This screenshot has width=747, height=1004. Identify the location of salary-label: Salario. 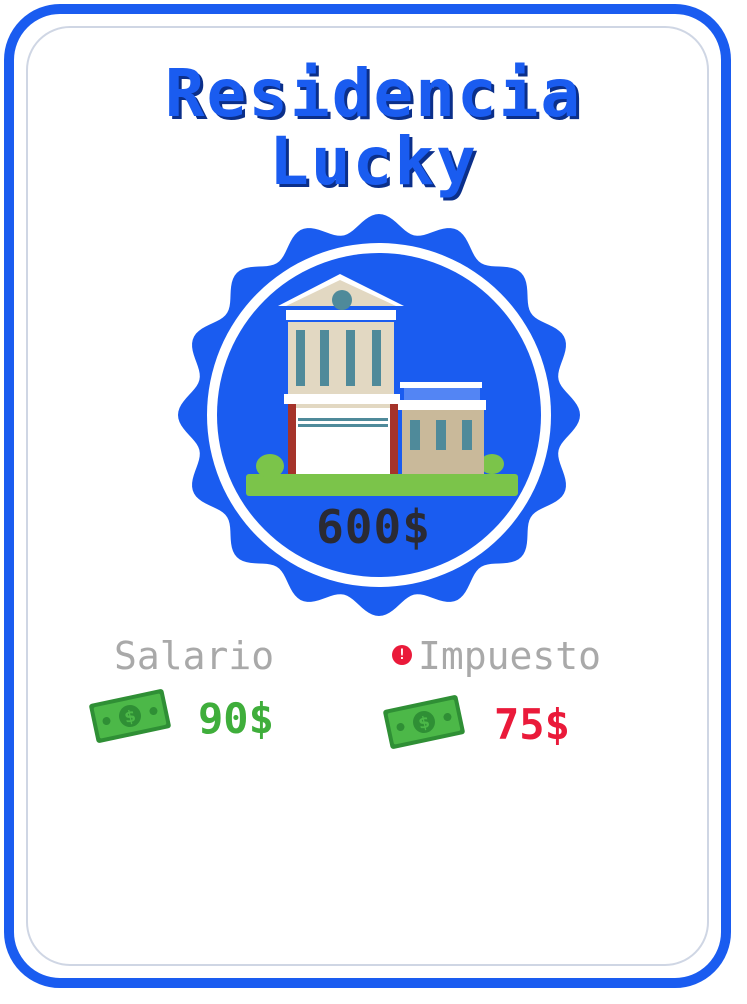
(194, 656).